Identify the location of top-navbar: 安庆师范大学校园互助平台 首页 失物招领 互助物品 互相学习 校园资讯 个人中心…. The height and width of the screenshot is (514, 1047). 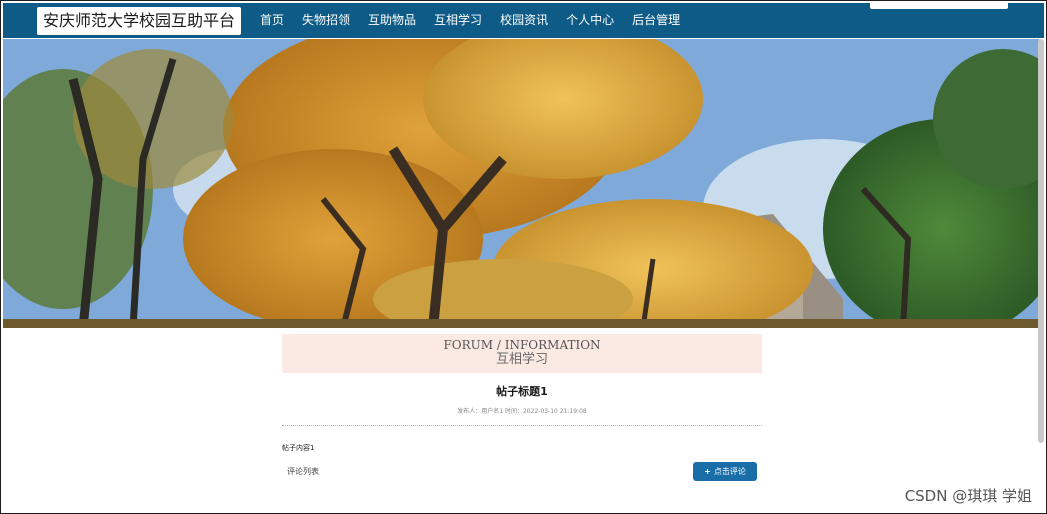
(523, 20).